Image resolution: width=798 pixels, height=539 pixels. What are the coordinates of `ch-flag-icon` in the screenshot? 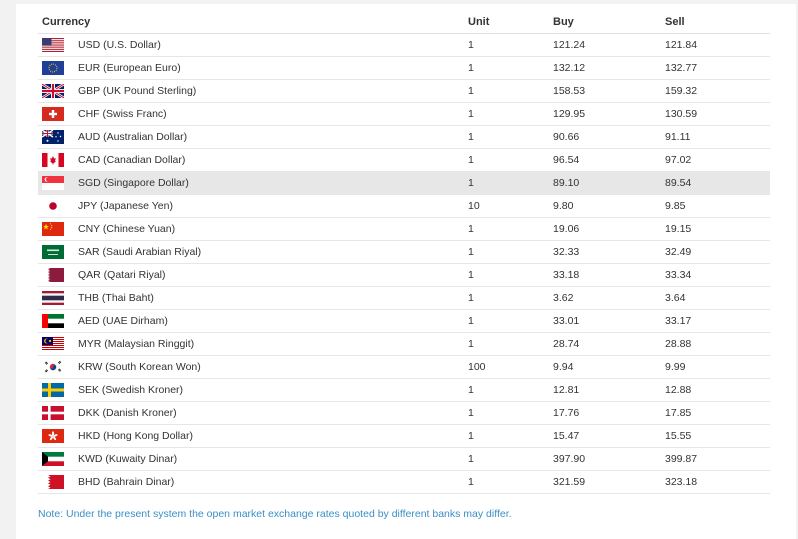 It's located at (53, 114).